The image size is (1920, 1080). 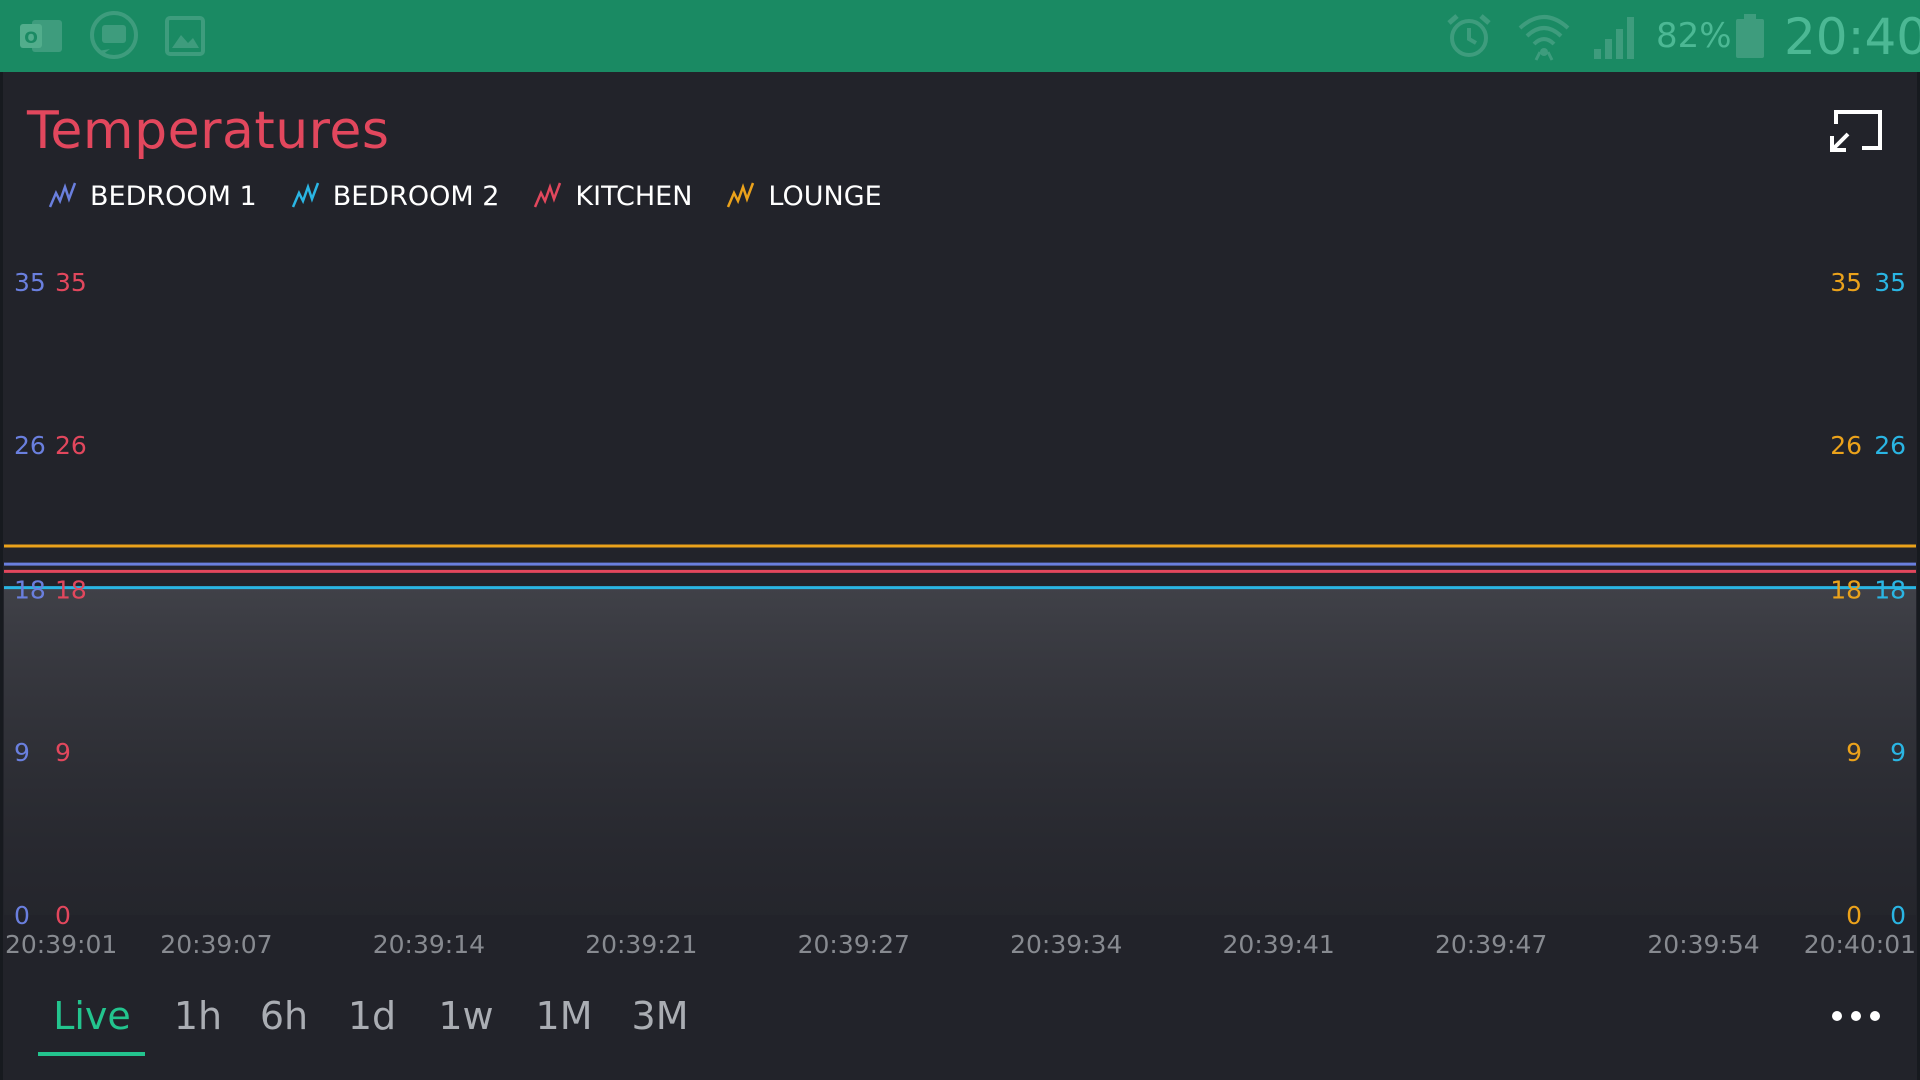 I want to click on x-tick-label: 20:39:01, so click(x=61, y=944).